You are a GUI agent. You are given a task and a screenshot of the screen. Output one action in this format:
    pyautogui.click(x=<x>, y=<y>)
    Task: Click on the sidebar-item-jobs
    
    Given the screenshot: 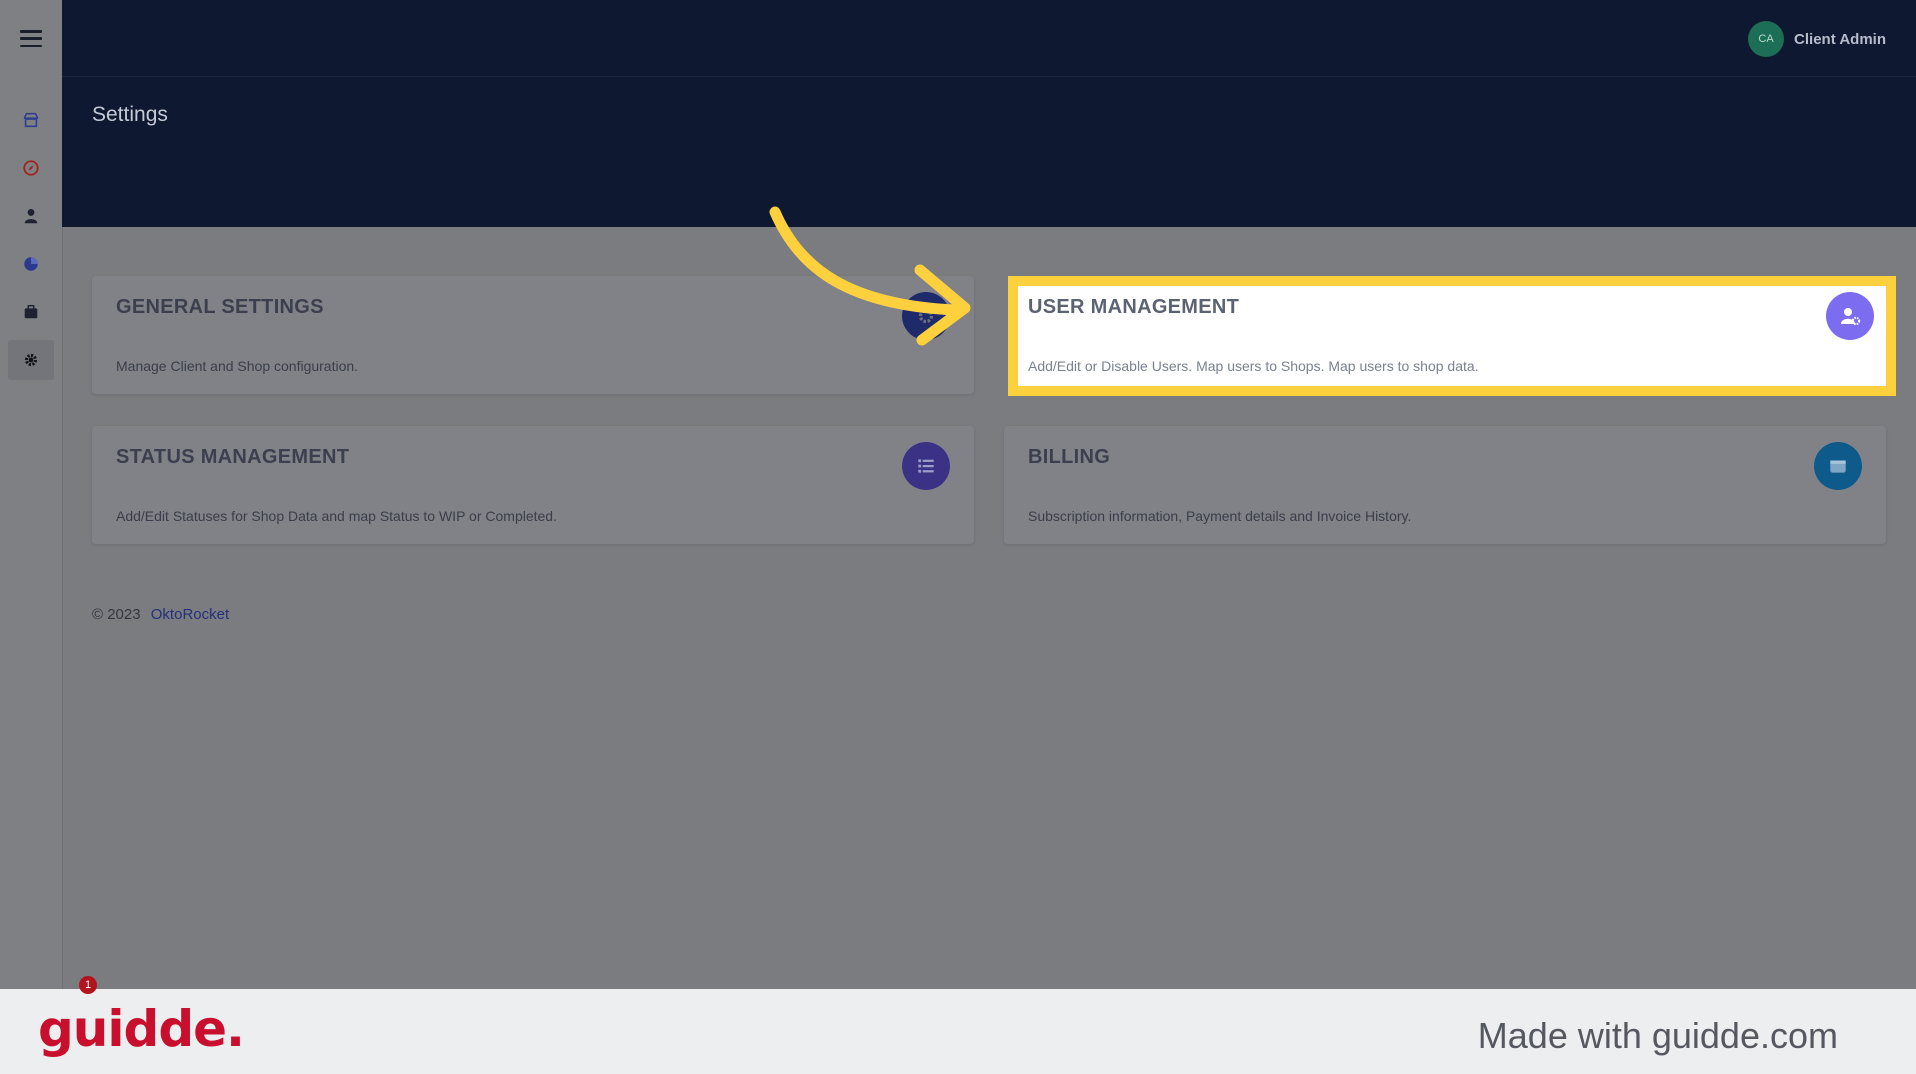 What is the action you would take?
    pyautogui.click(x=31, y=312)
    